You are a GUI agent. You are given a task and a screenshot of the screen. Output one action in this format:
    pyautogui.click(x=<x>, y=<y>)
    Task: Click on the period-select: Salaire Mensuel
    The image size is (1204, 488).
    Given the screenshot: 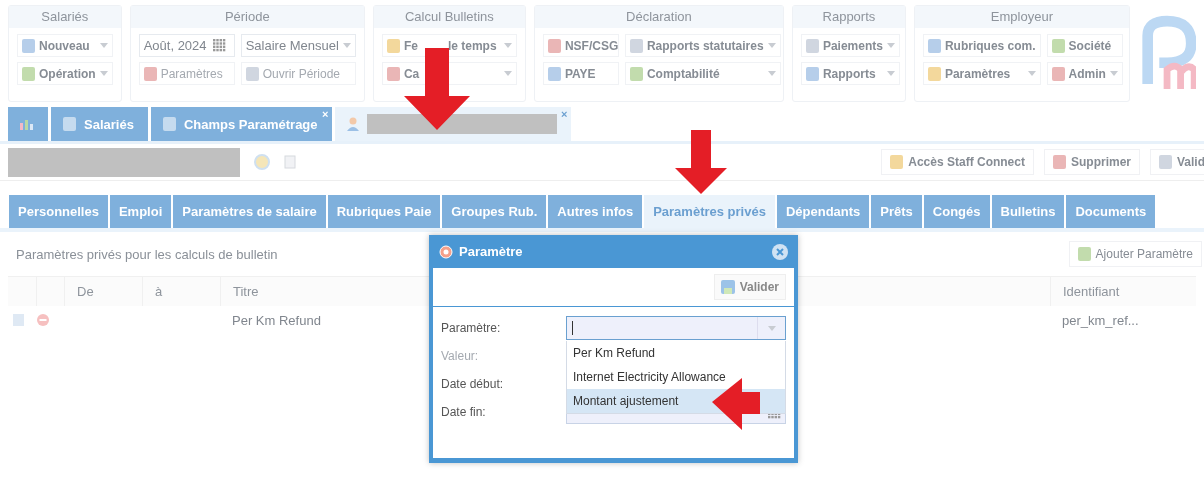 What is the action you would take?
    pyautogui.click(x=298, y=45)
    